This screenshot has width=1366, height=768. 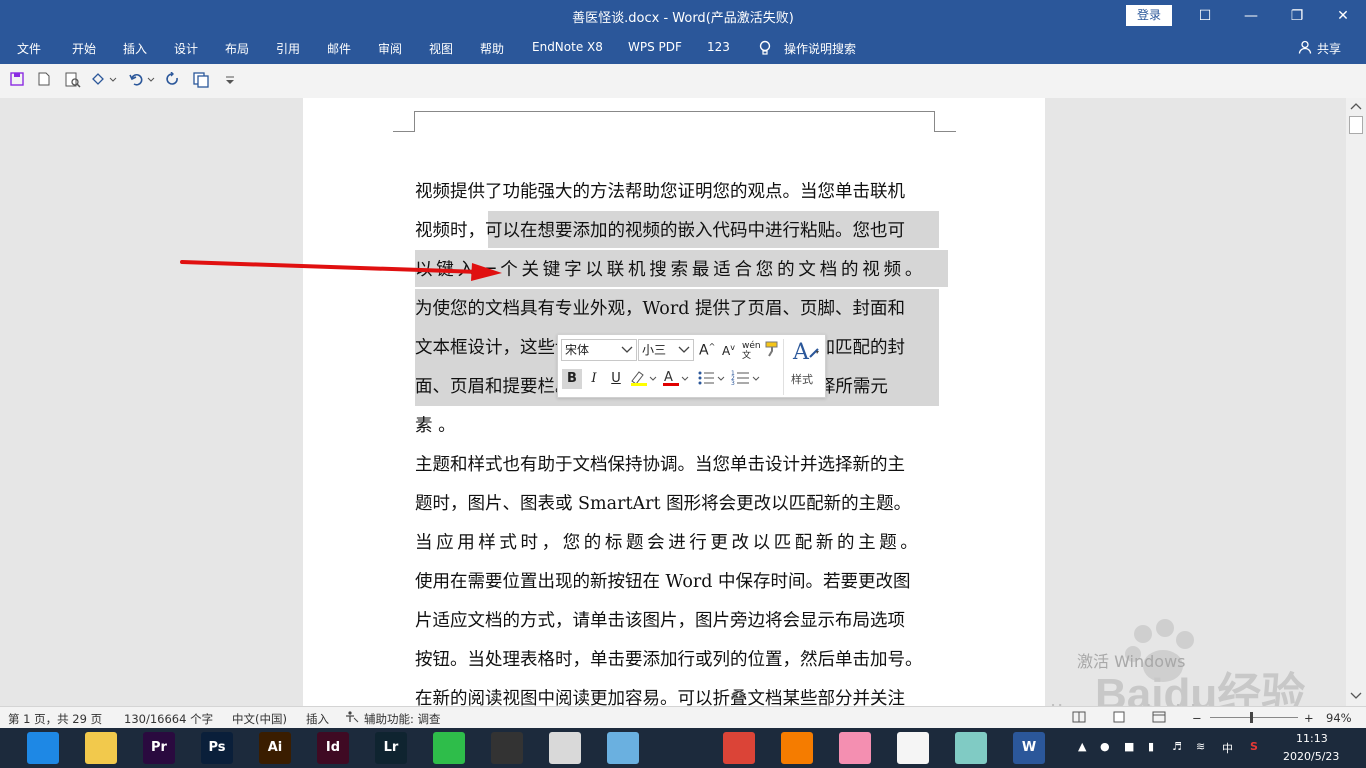 I want to click on video-app, so click(x=507, y=748).